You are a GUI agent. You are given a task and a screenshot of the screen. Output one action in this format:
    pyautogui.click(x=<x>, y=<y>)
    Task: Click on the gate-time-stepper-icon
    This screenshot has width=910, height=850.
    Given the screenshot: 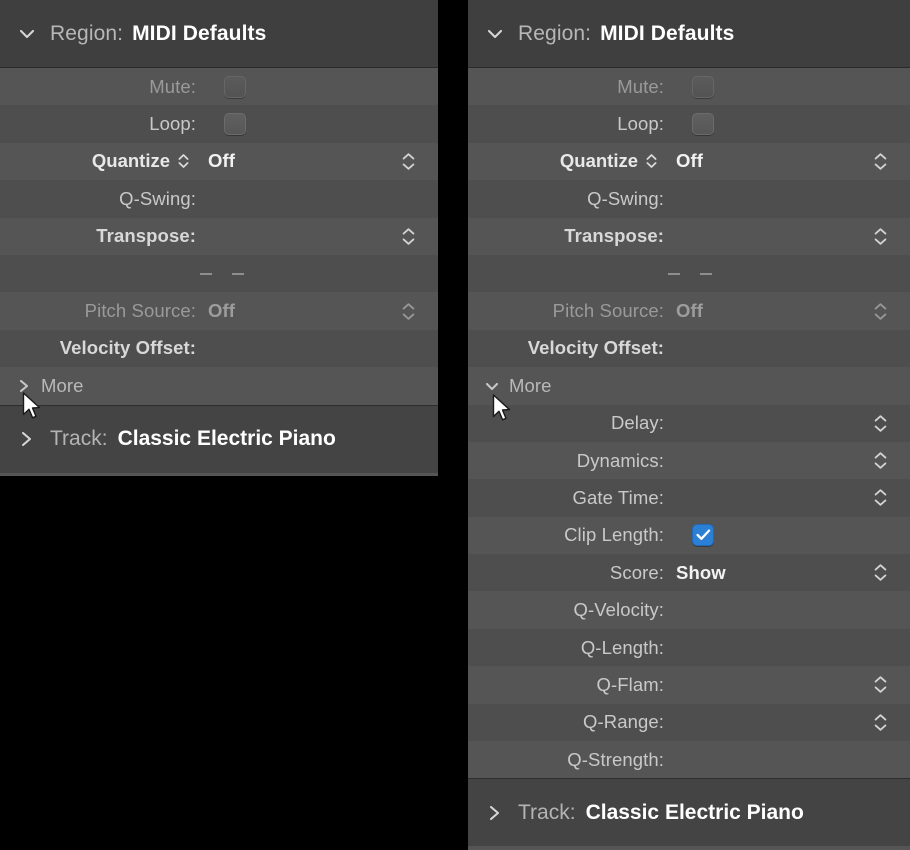 What is the action you would take?
    pyautogui.click(x=880, y=498)
    